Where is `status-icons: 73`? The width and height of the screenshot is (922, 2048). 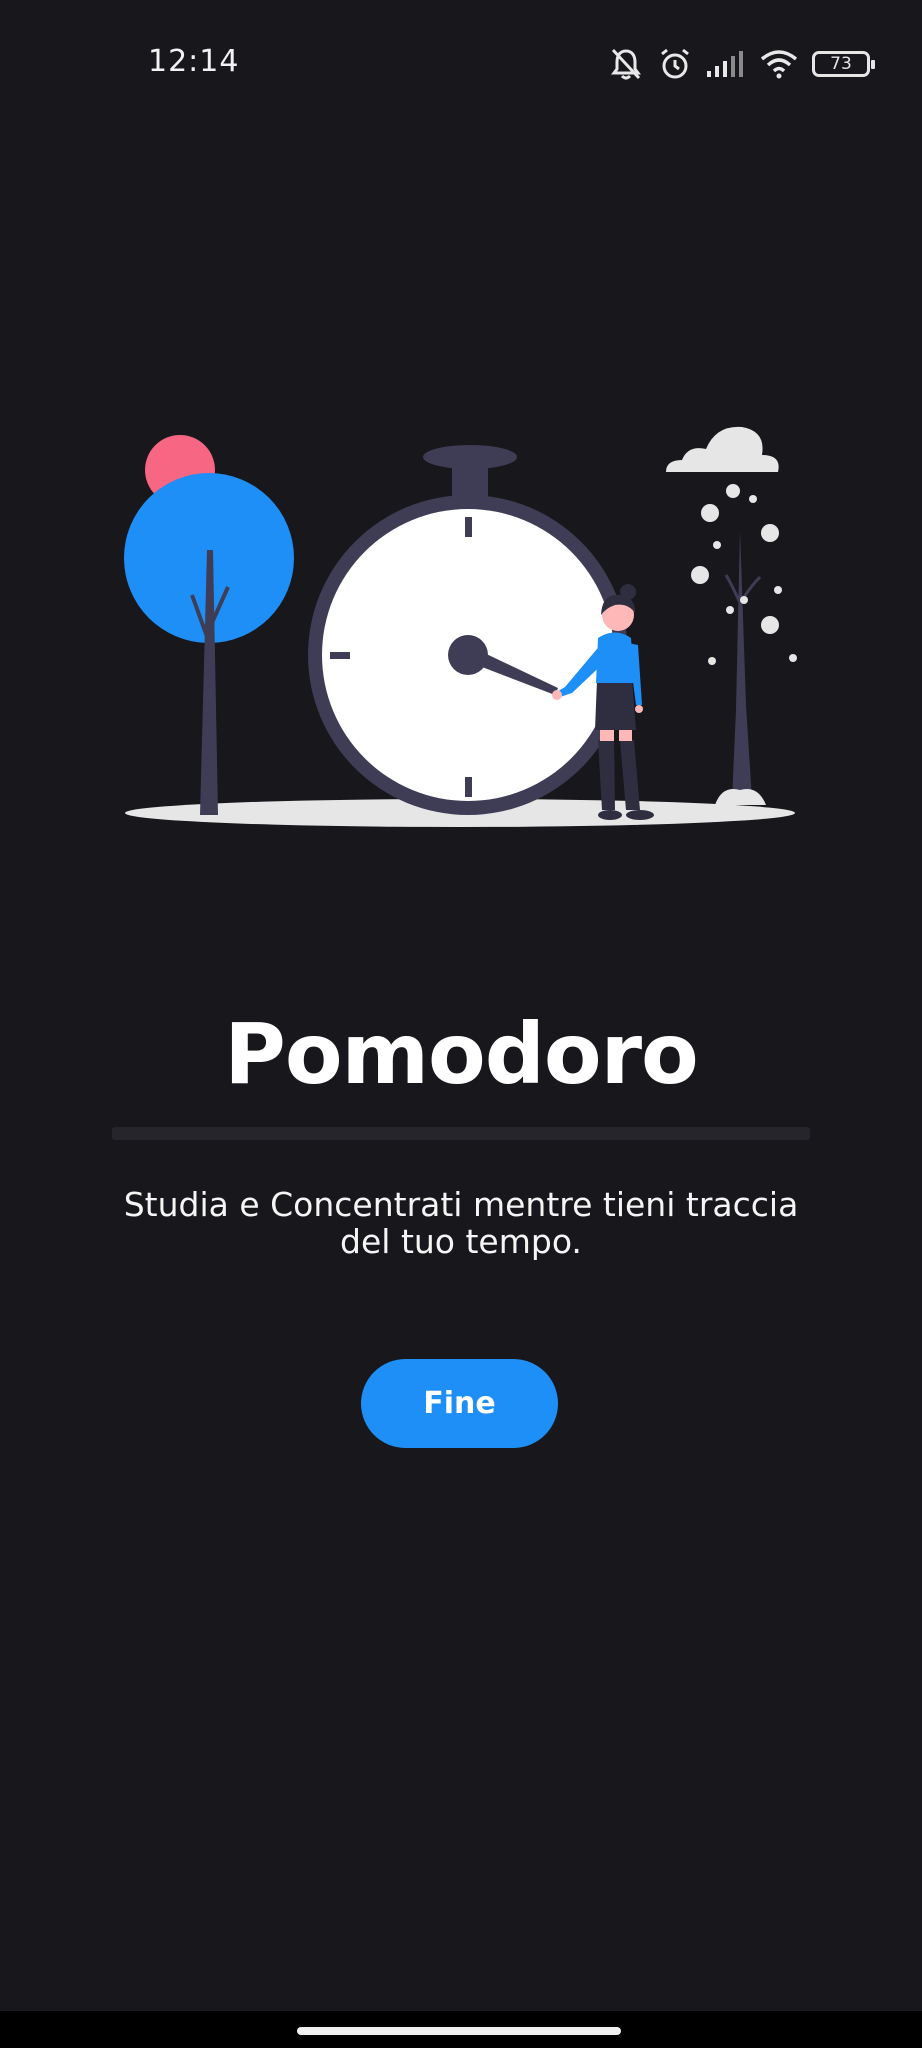
status-icons: 73 is located at coordinates (741, 64).